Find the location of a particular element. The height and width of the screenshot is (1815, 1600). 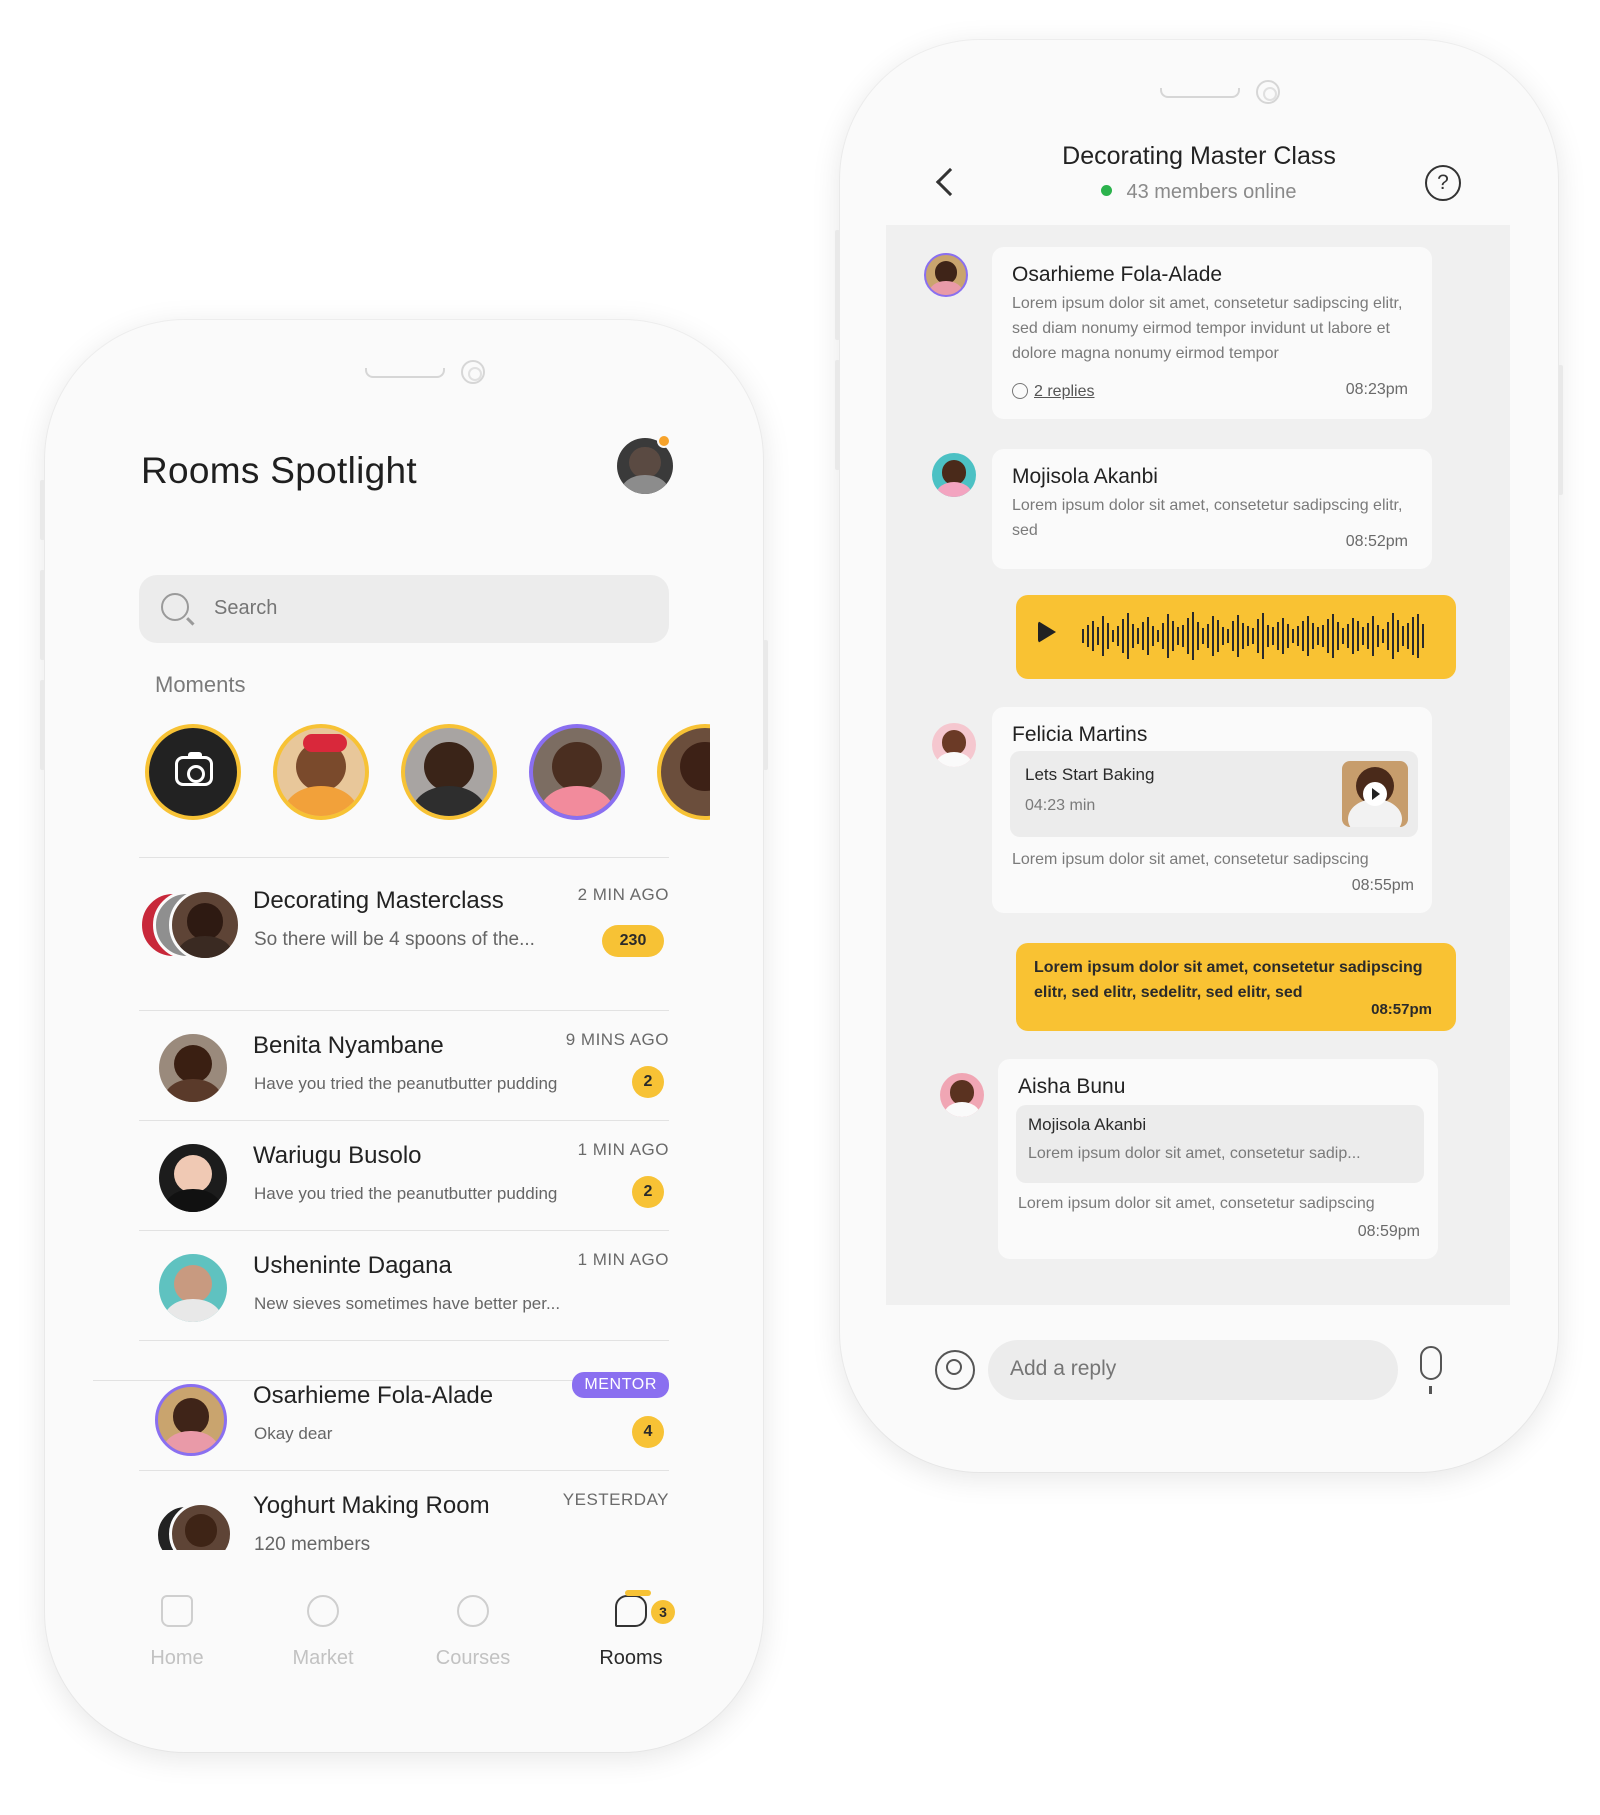

moments-label: Moments is located at coordinates (200, 684).